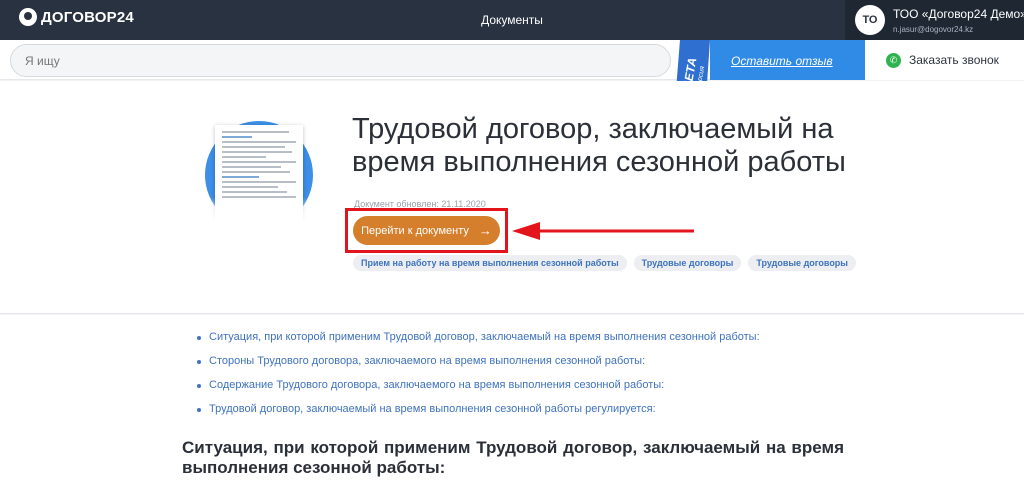  Describe the element at coordinates (340, 60) in the screenshot. I see `search-input` at that location.